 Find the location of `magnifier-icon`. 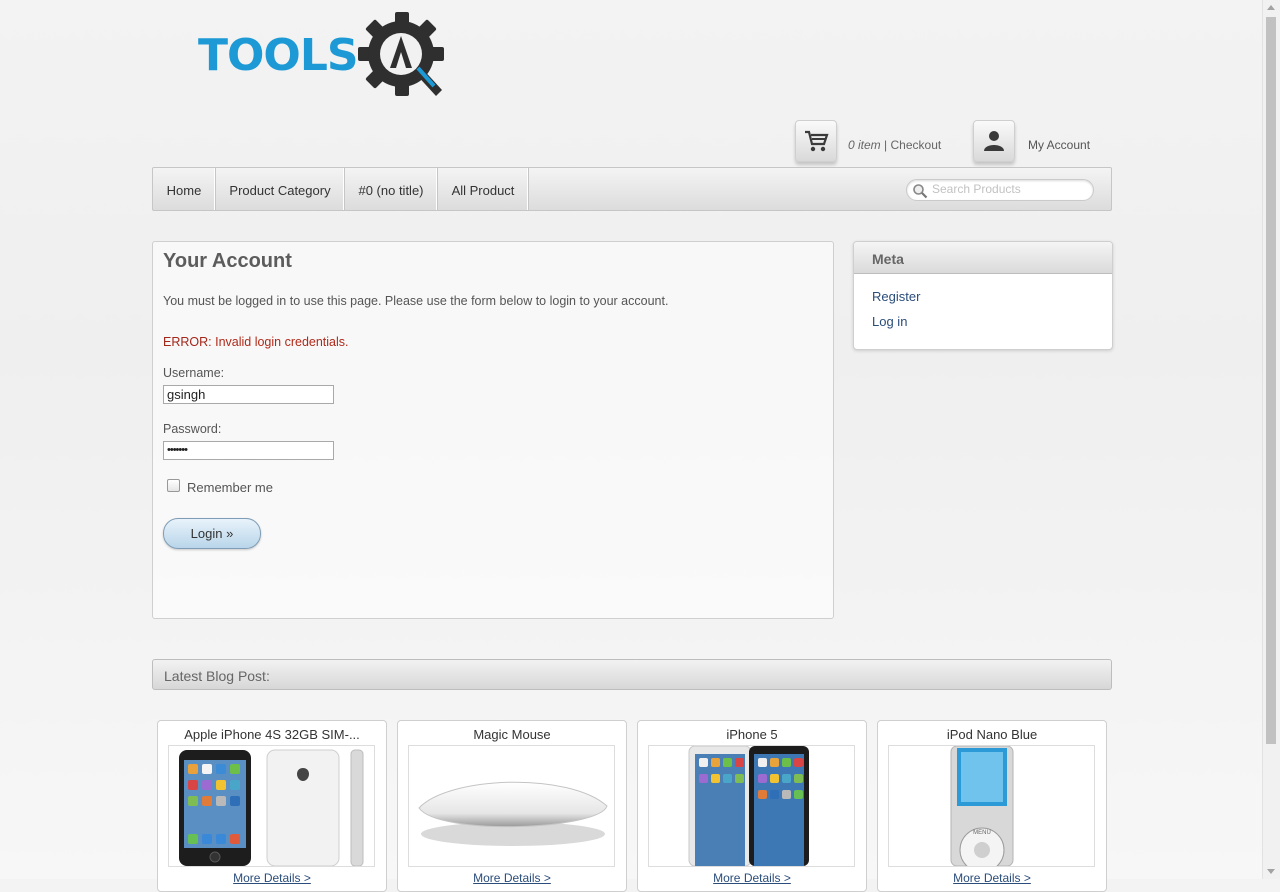

magnifier-icon is located at coordinates (920, 191).